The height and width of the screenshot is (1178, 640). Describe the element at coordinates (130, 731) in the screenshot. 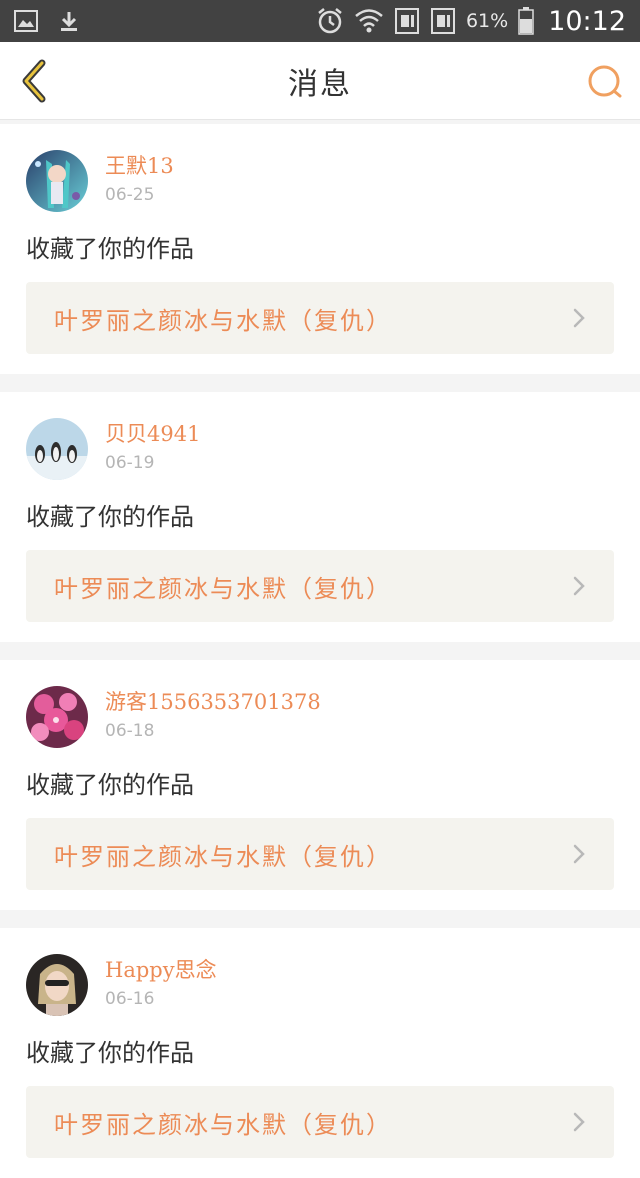

I see `message-date: 06-18` at that location.